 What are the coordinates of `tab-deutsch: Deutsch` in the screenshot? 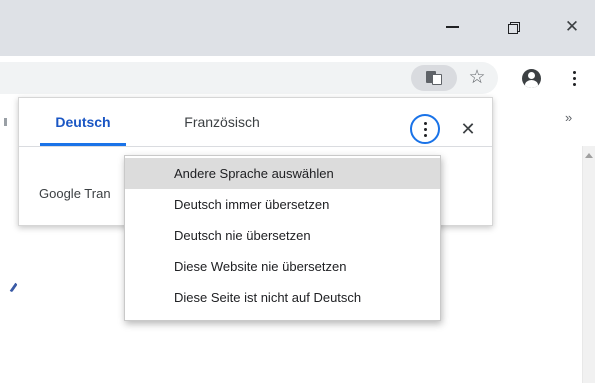 It's located at (83, 122).